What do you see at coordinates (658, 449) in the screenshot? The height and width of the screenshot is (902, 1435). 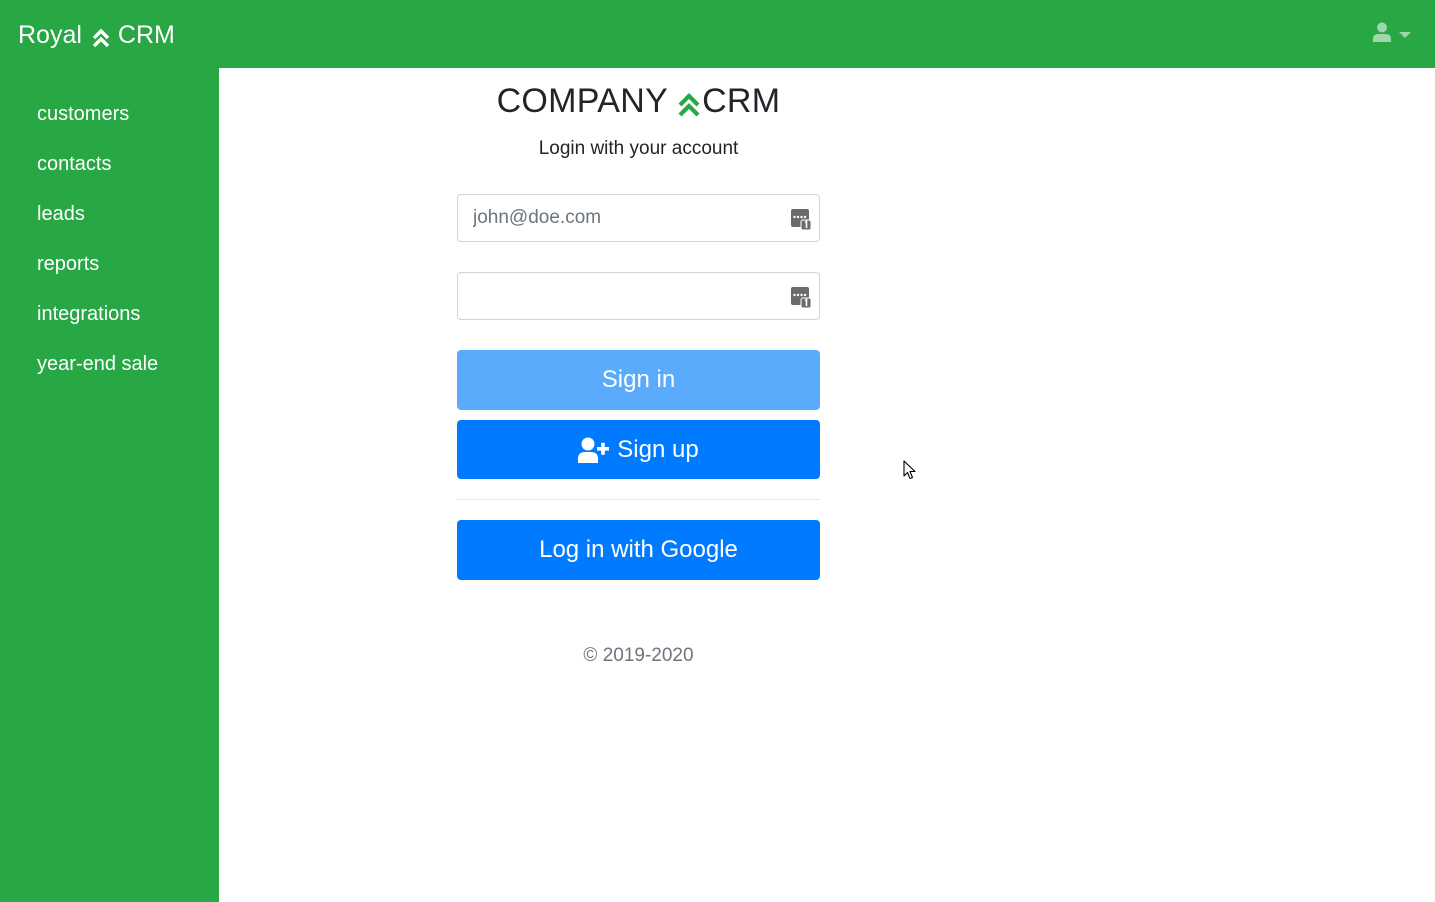 I see `sign-up-label: Sign up` at bounding box center [658, 449].